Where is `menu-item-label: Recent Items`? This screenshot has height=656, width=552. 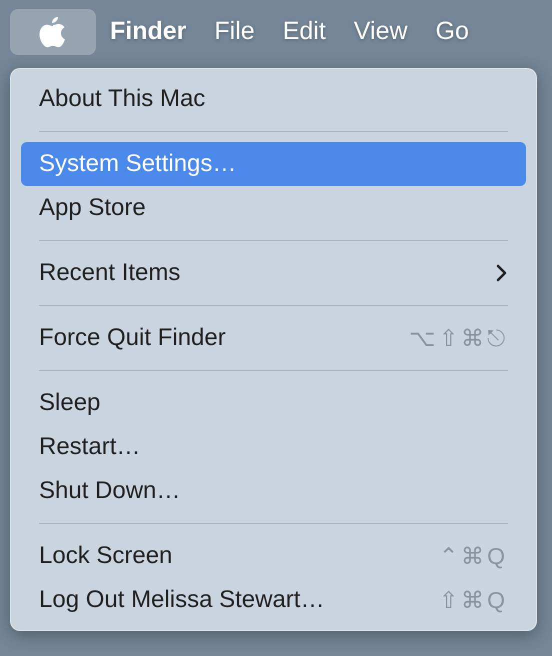
menu-item-label: Recent Items is located at coordinates (109, 273).